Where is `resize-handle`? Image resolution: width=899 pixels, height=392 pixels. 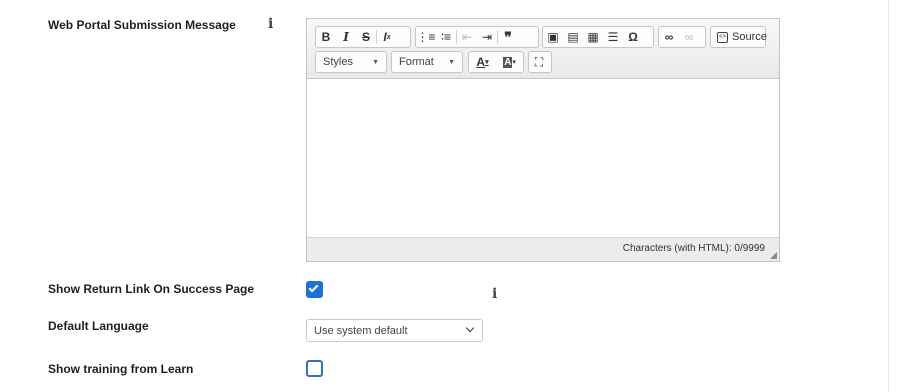 resize-handle is located at coordinates (773, 255).